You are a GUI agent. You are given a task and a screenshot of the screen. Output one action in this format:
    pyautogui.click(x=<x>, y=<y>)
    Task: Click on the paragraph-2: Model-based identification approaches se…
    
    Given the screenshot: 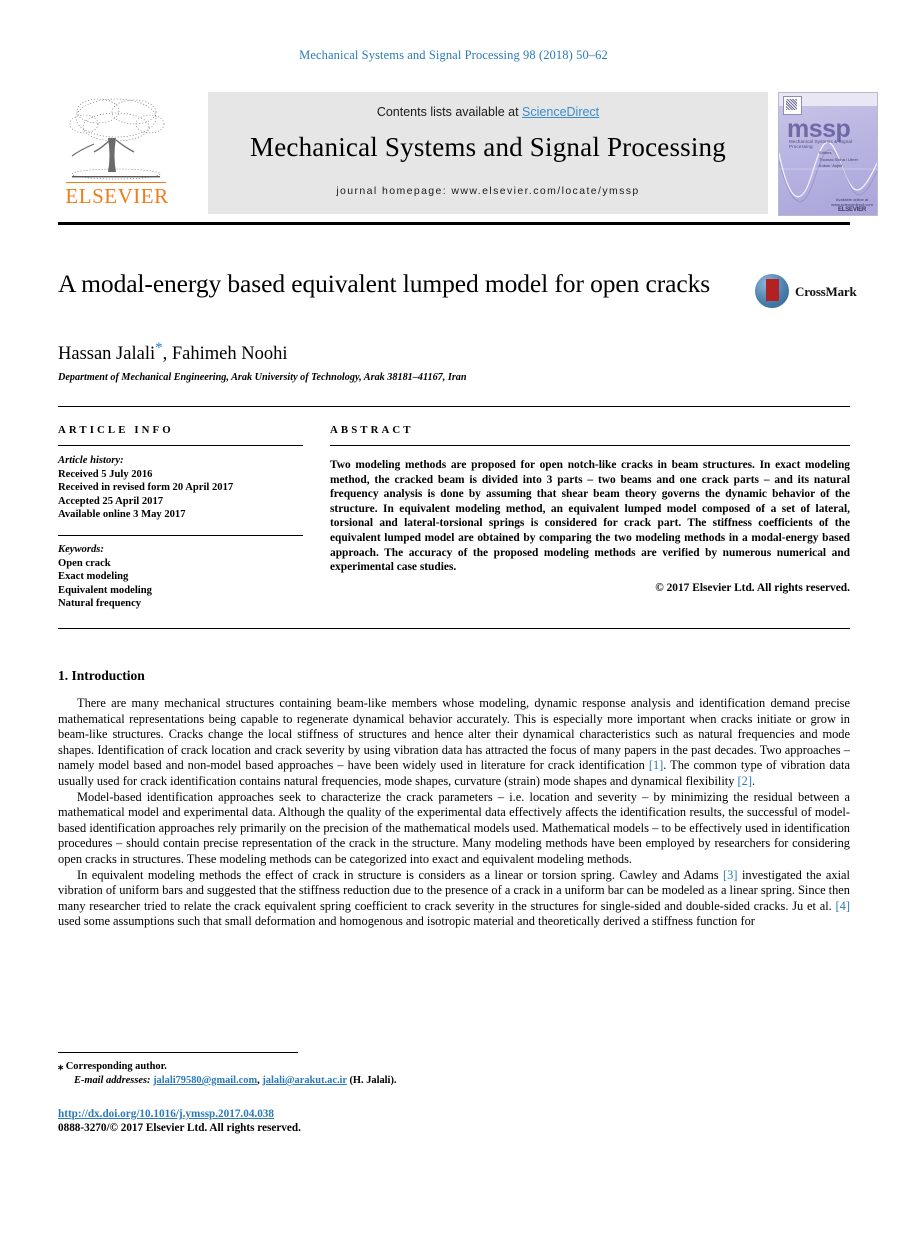 What is the action you would take?
    pyautogui.click(x=454, y=827)
    